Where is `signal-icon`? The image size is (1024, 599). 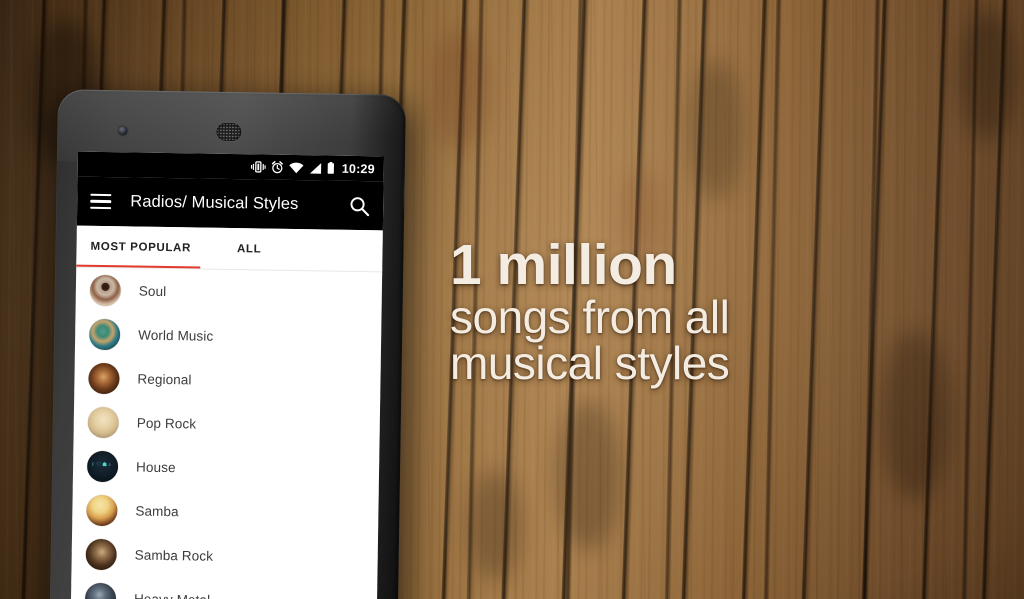 signal-icon is located at coordinates (315, 168).